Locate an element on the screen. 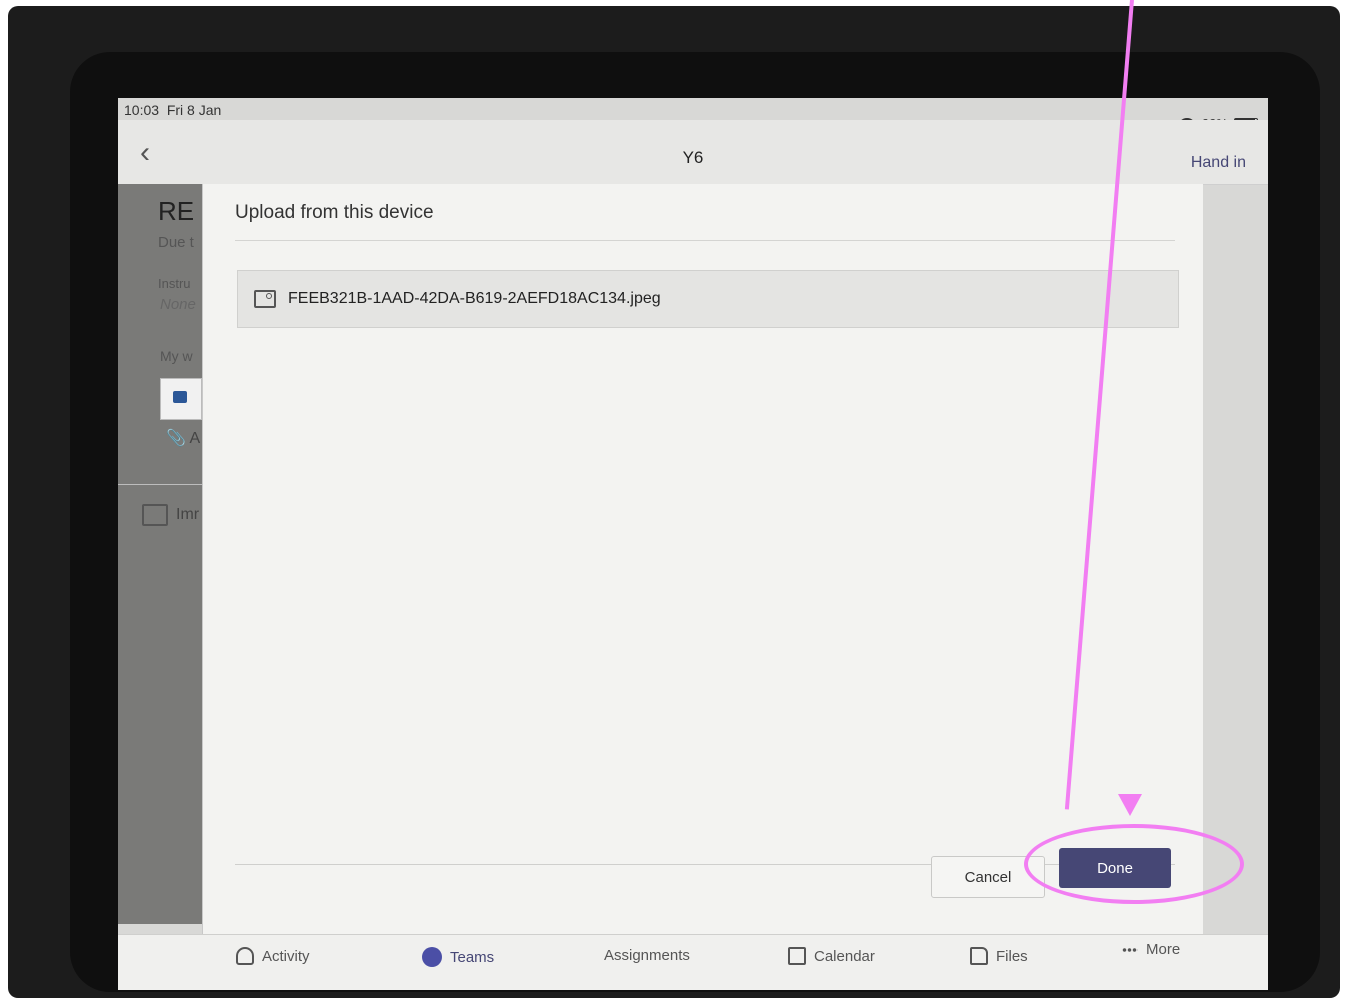 This screenshot has width=1346, height=1001. tab-calendar: Calendar is located at coordinates (831, 956).